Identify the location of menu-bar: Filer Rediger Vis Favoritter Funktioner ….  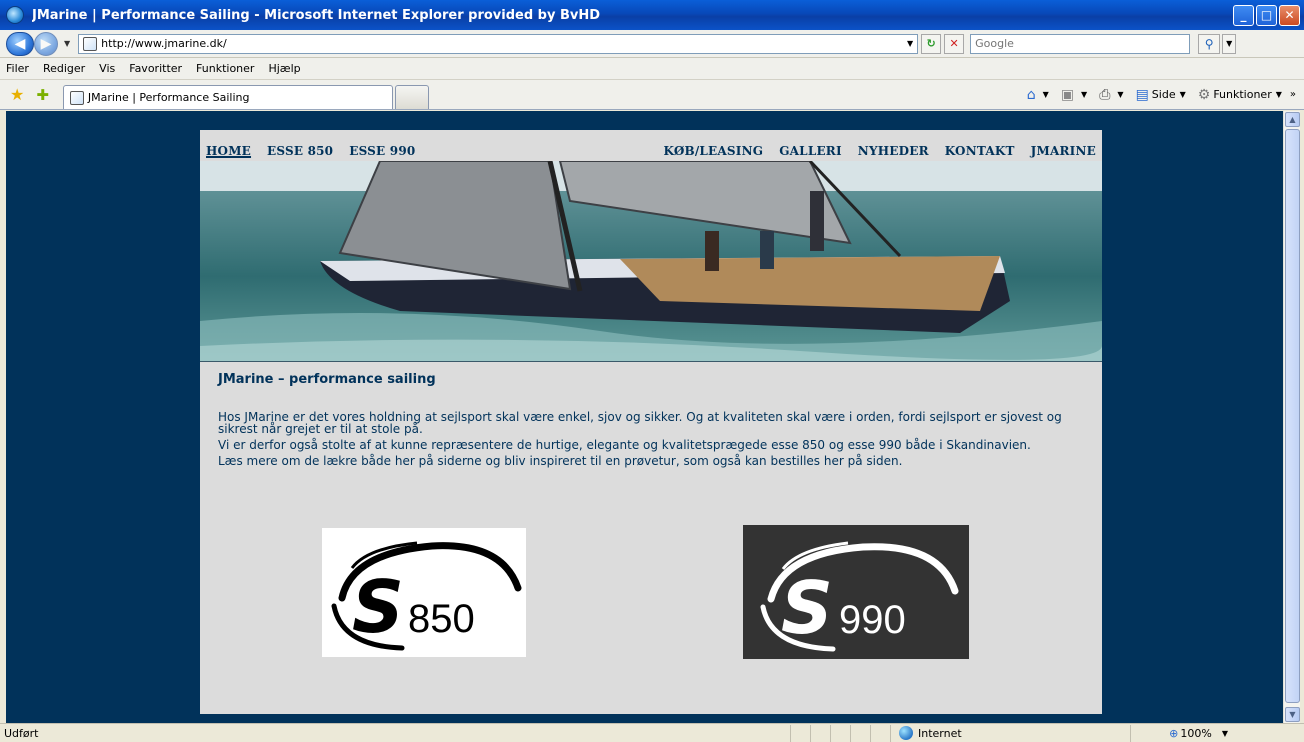
(652, 69).